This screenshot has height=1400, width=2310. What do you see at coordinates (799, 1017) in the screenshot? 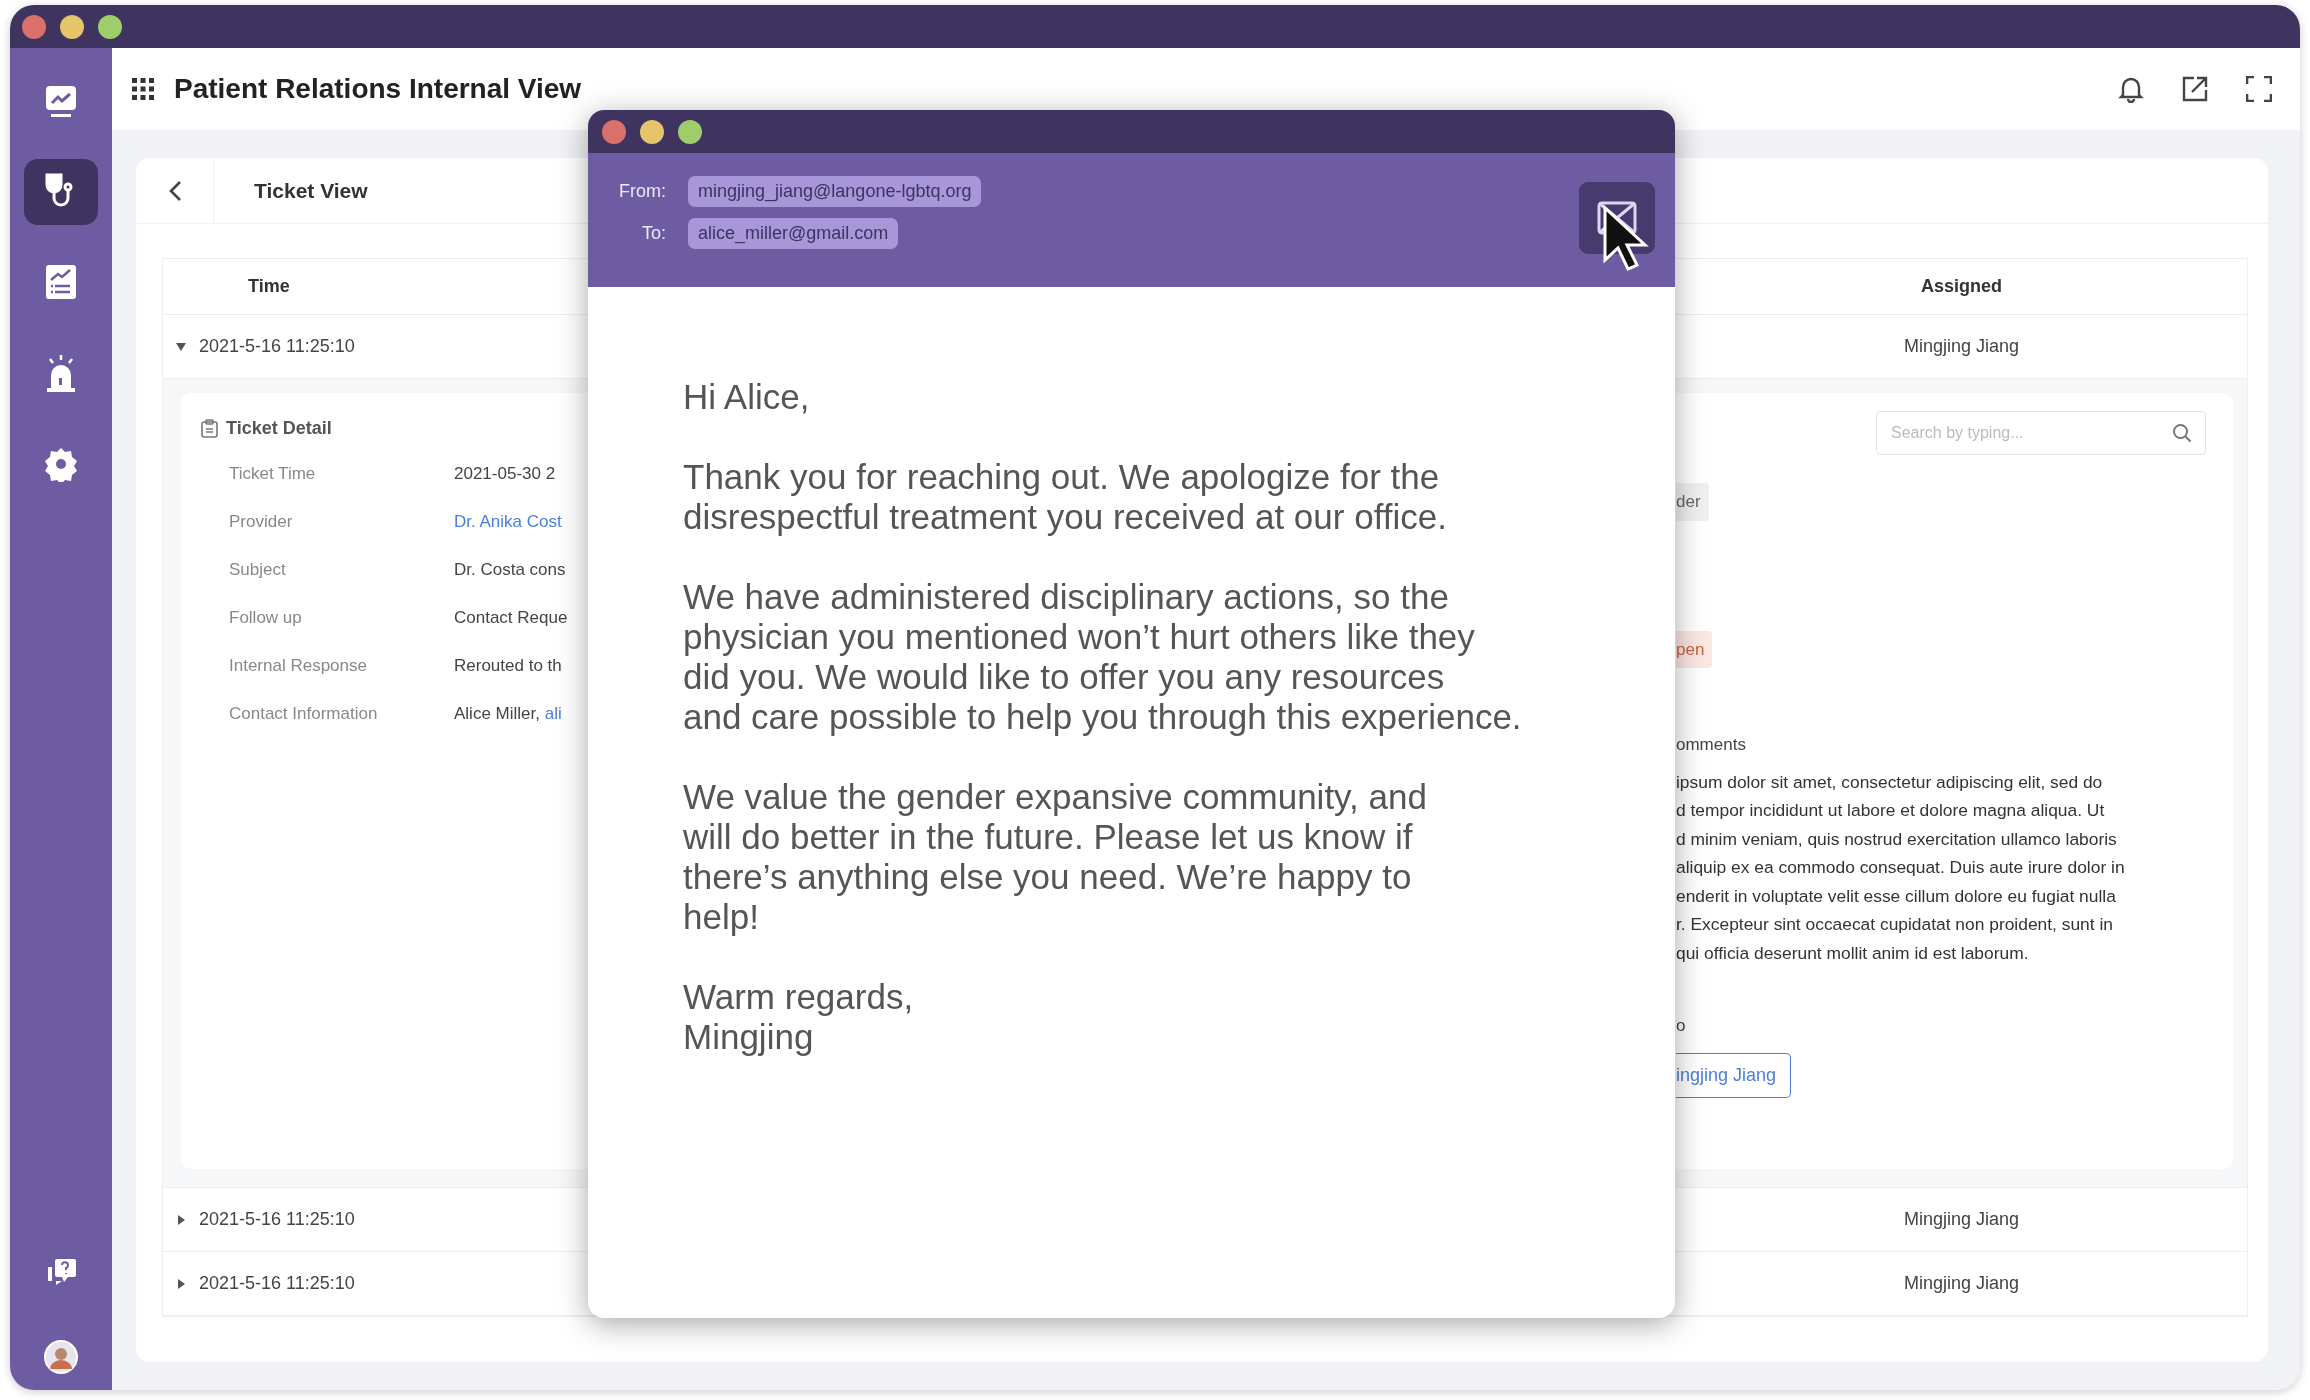
I see `email-paragraph: Warm regards, Mingjing` at bounding box center [799, 1017].